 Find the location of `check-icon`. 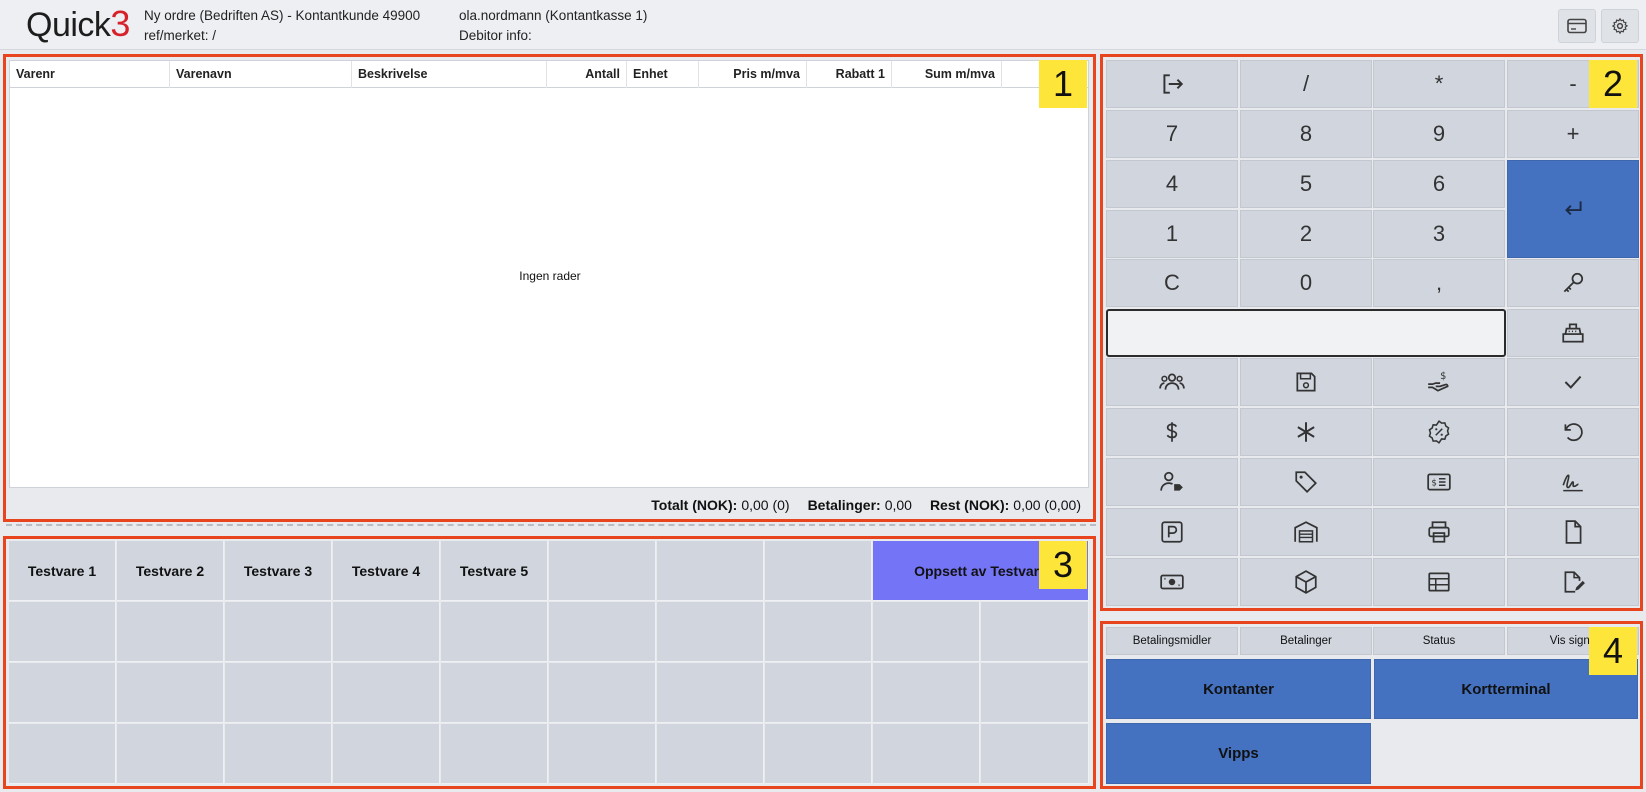

check-icon is located at coordinates (1573, 382).